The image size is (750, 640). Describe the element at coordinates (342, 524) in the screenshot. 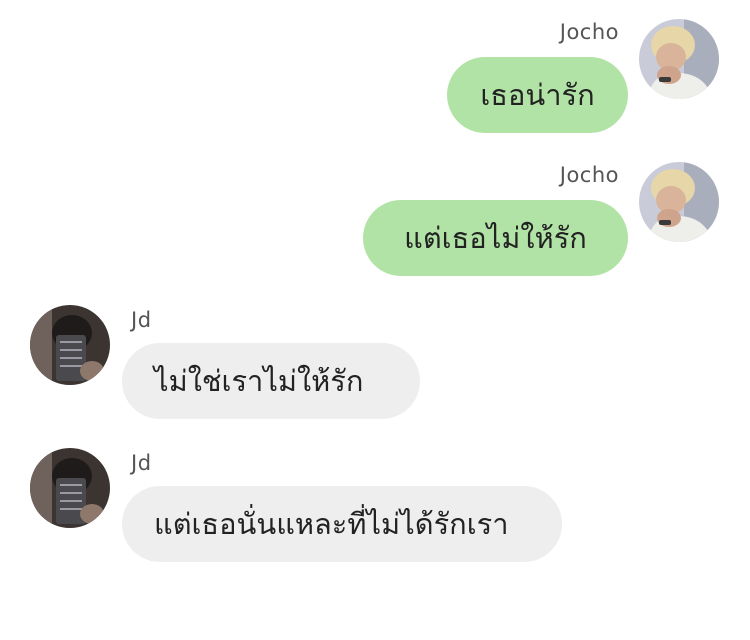

I see `message-bubble-incoming: แต่เธอนั่นแหละที่ไม่ได้รักเรา` at that location.